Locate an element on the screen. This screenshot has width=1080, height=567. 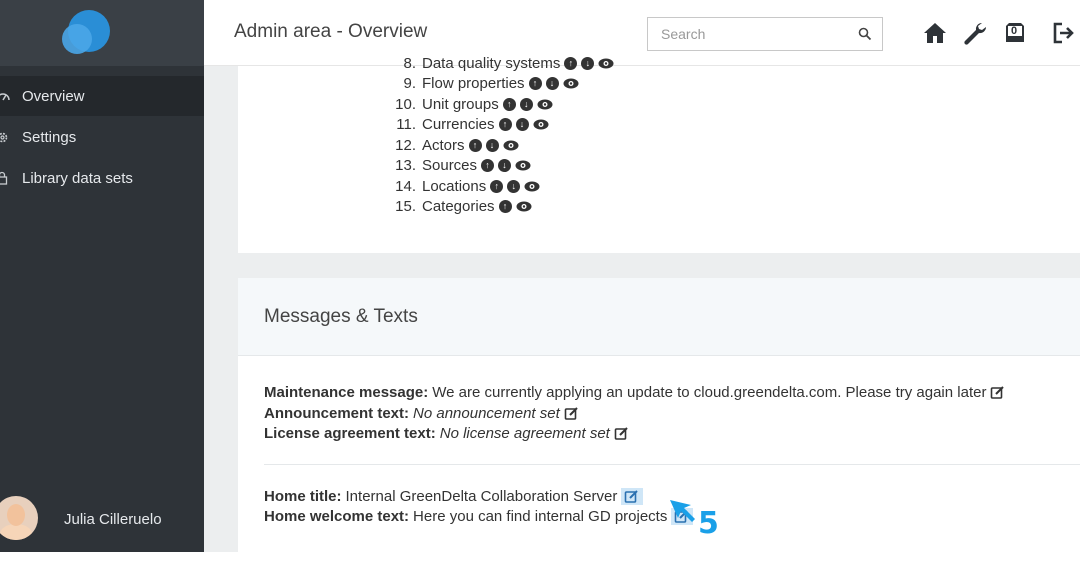
wrench-icon is located at coordinates (975, 33).